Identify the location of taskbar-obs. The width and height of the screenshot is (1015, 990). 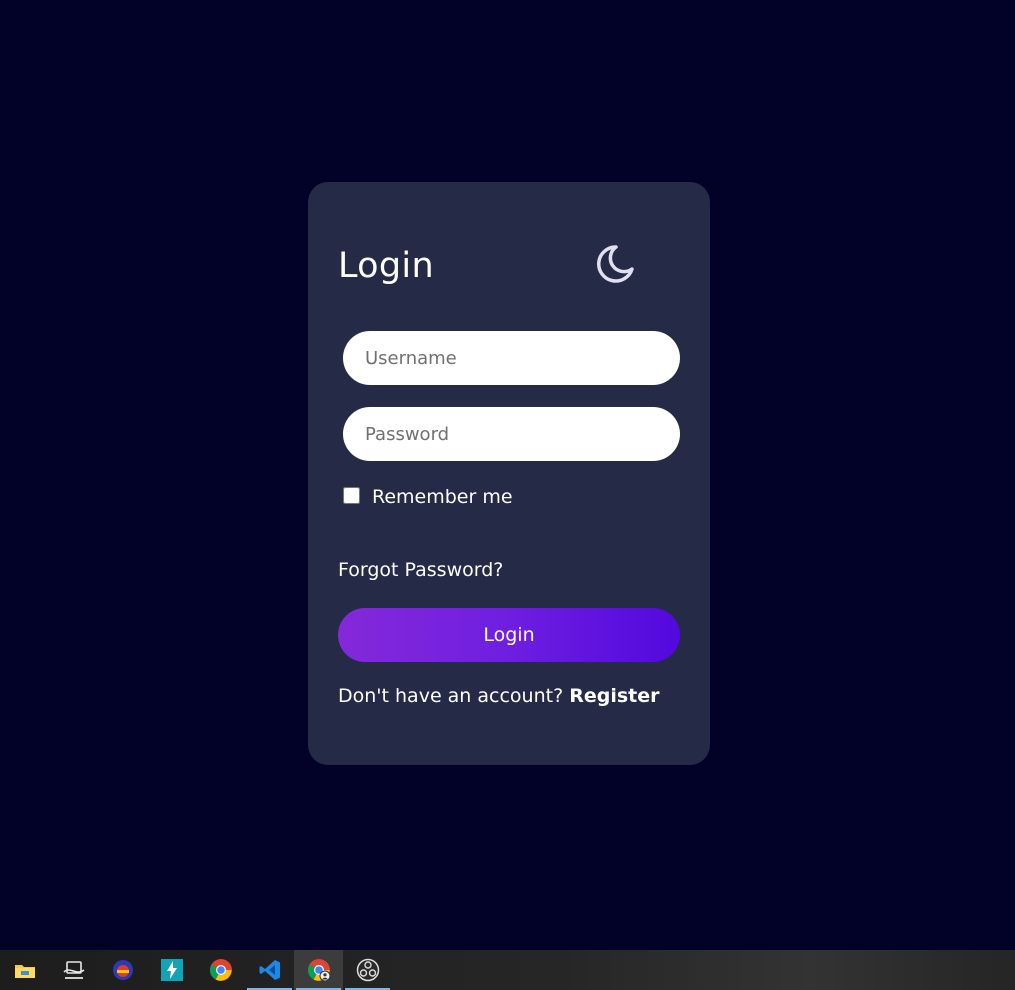
(367, 970).